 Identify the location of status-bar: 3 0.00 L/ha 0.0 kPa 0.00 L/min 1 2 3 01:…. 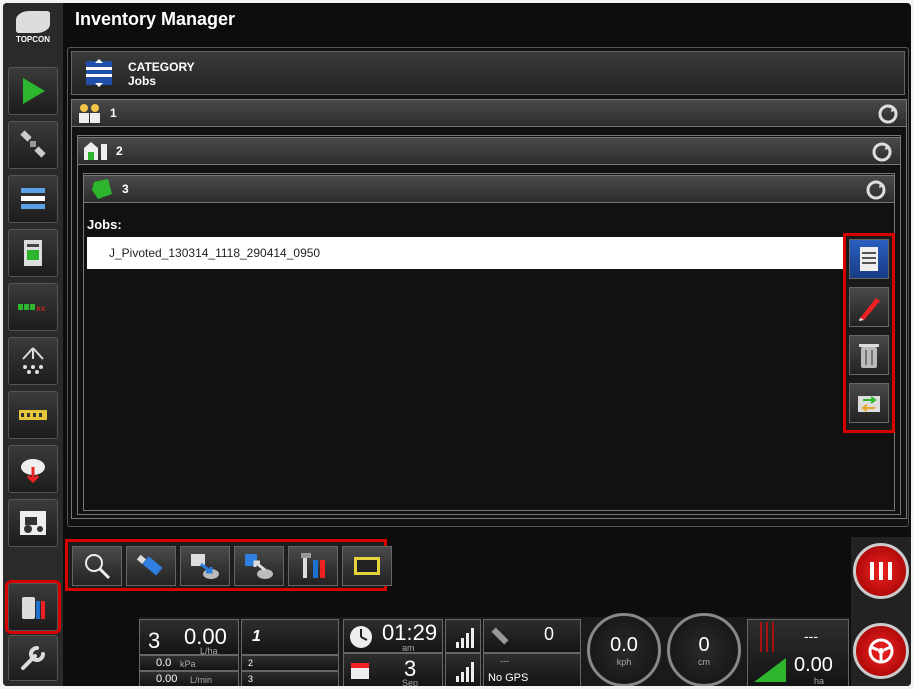
(494, 649).